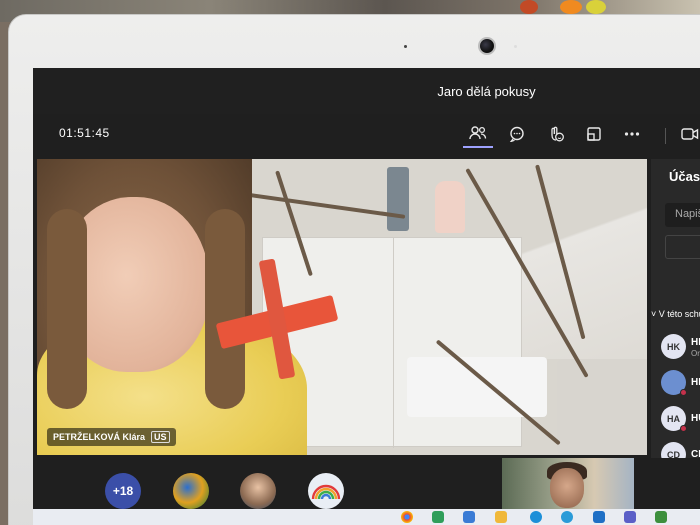 This screenshot has width=700, height=525. I want to click on rooms-icon, so click(594, 134).